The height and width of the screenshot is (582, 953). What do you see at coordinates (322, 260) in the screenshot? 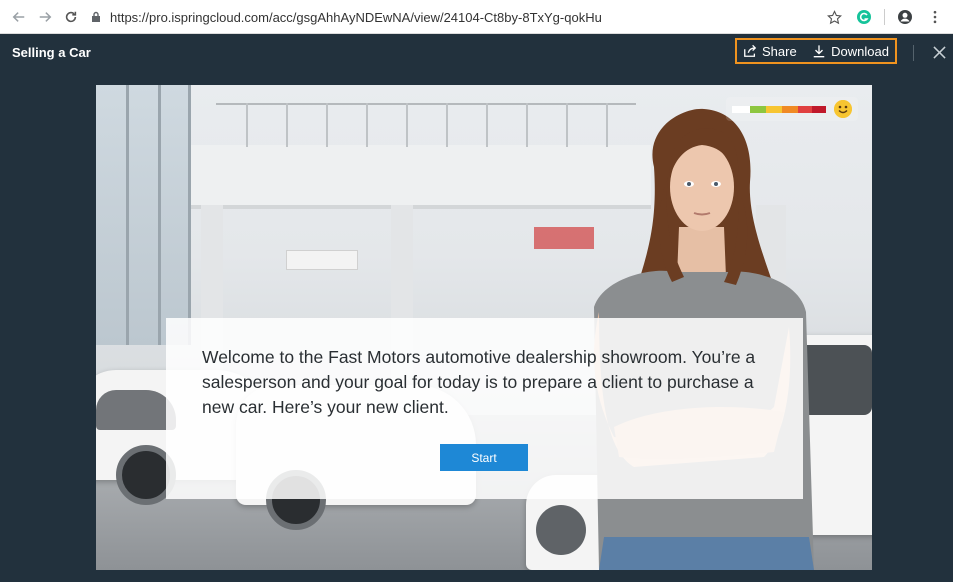
I see `white-wall-sign` at bounding box center [322, 260].